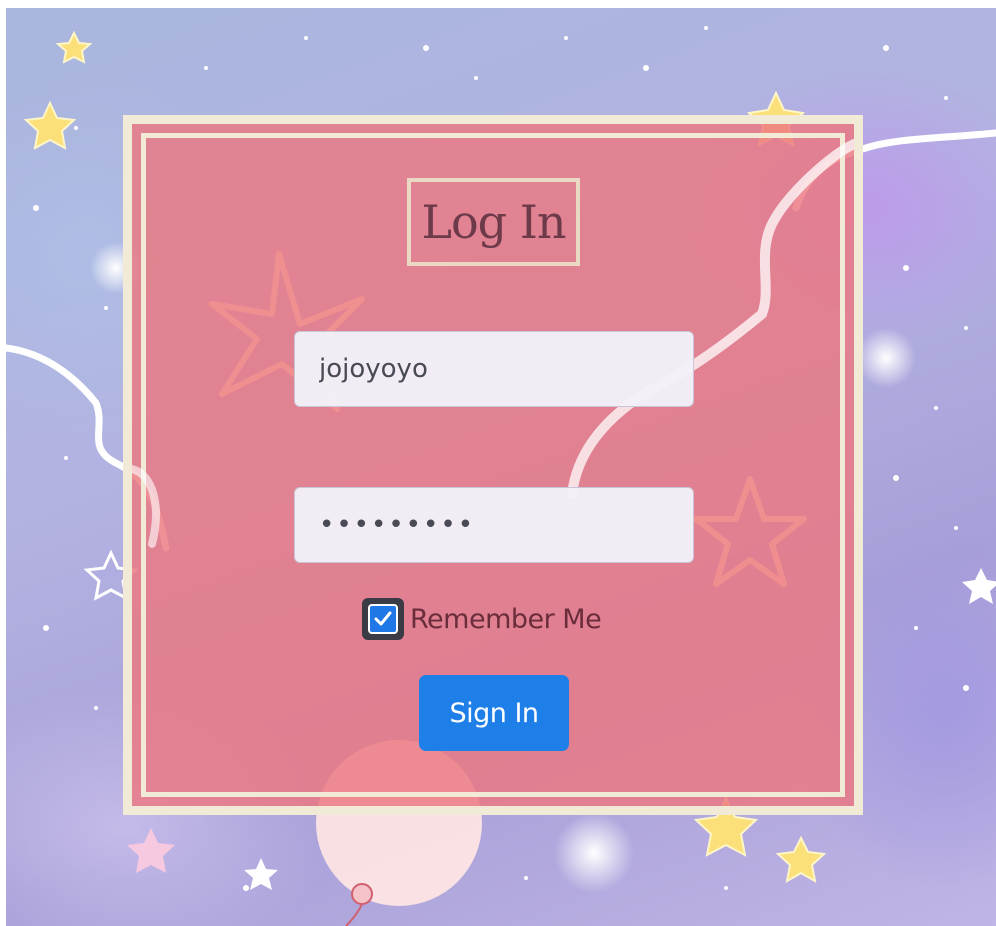 The height and width of the screenshot is (926, 996). Describe the element at coordinates (494, 369) in the screenshot. I see `username-input` at that location.